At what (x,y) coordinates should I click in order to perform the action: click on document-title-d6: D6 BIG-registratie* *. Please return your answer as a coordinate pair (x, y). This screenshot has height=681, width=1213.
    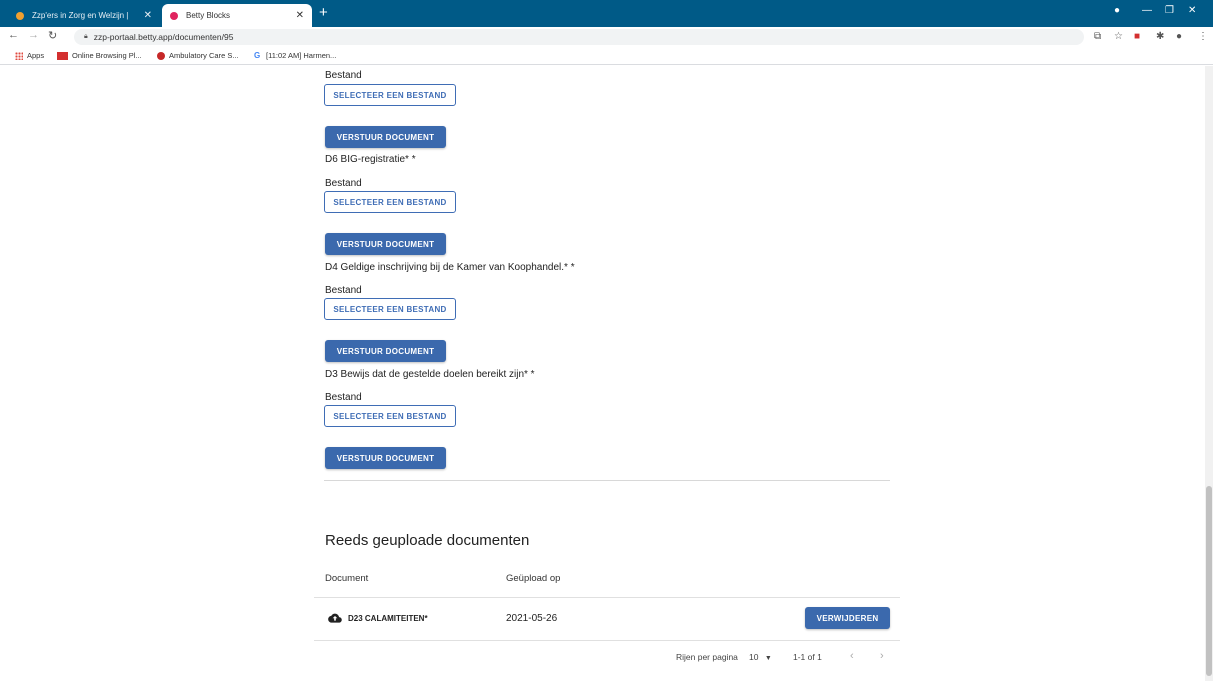
    Looking at the image, I should click on (370, 159).